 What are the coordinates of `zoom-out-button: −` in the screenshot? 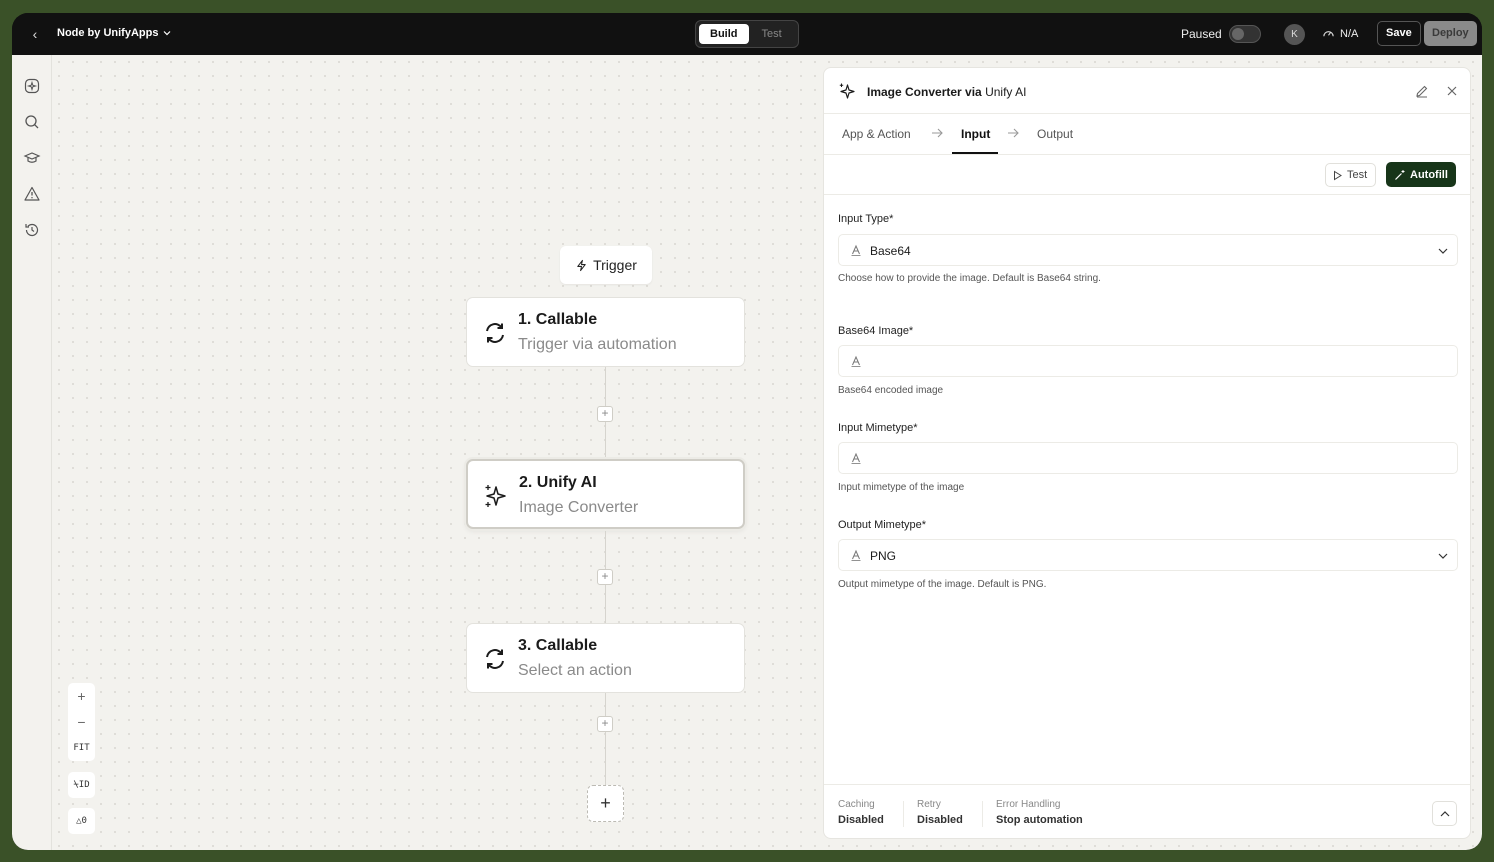 It's located at (81, 722).